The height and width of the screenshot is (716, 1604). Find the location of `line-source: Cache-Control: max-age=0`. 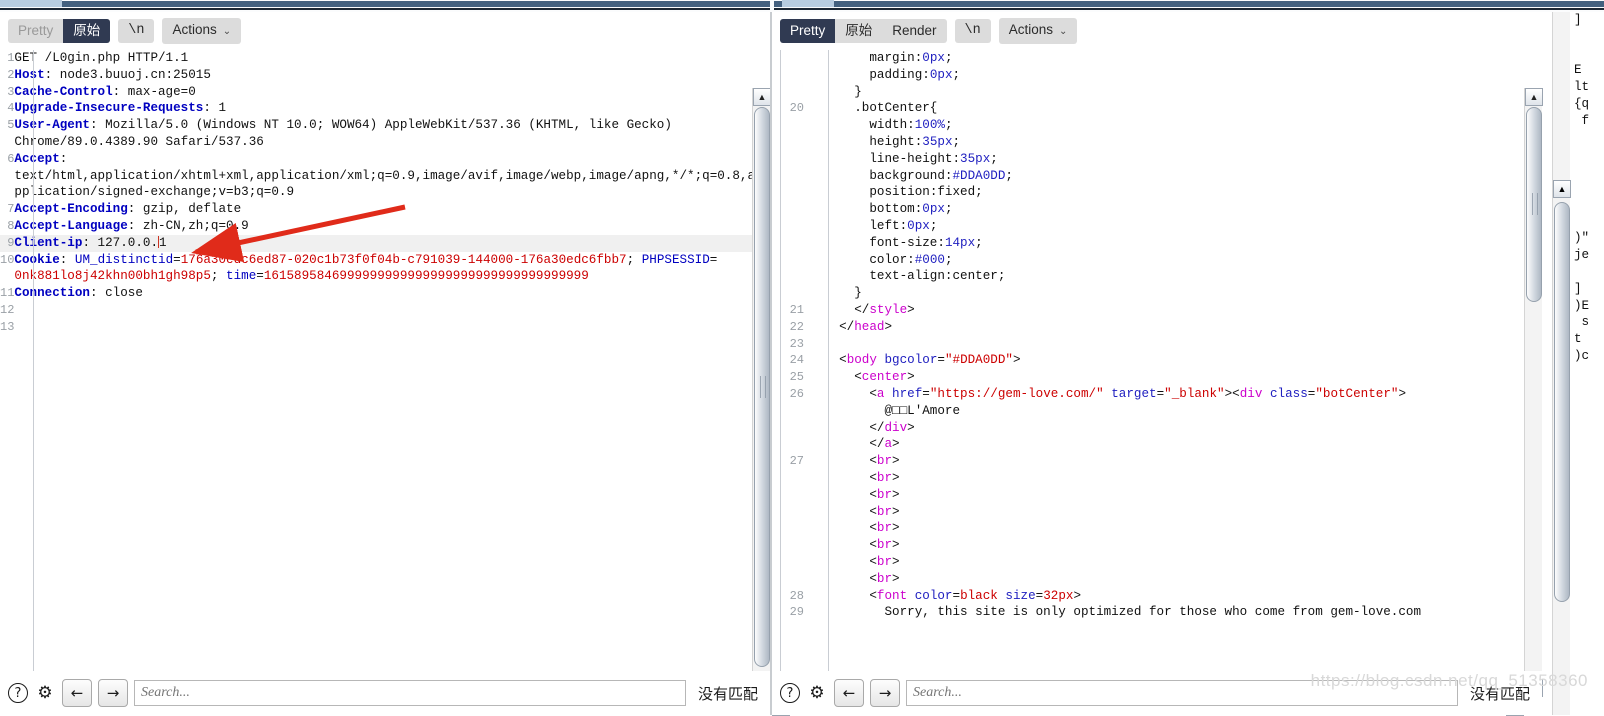

line-source: Cache-Control: max-age=0 is located at coordinates (383, 92).